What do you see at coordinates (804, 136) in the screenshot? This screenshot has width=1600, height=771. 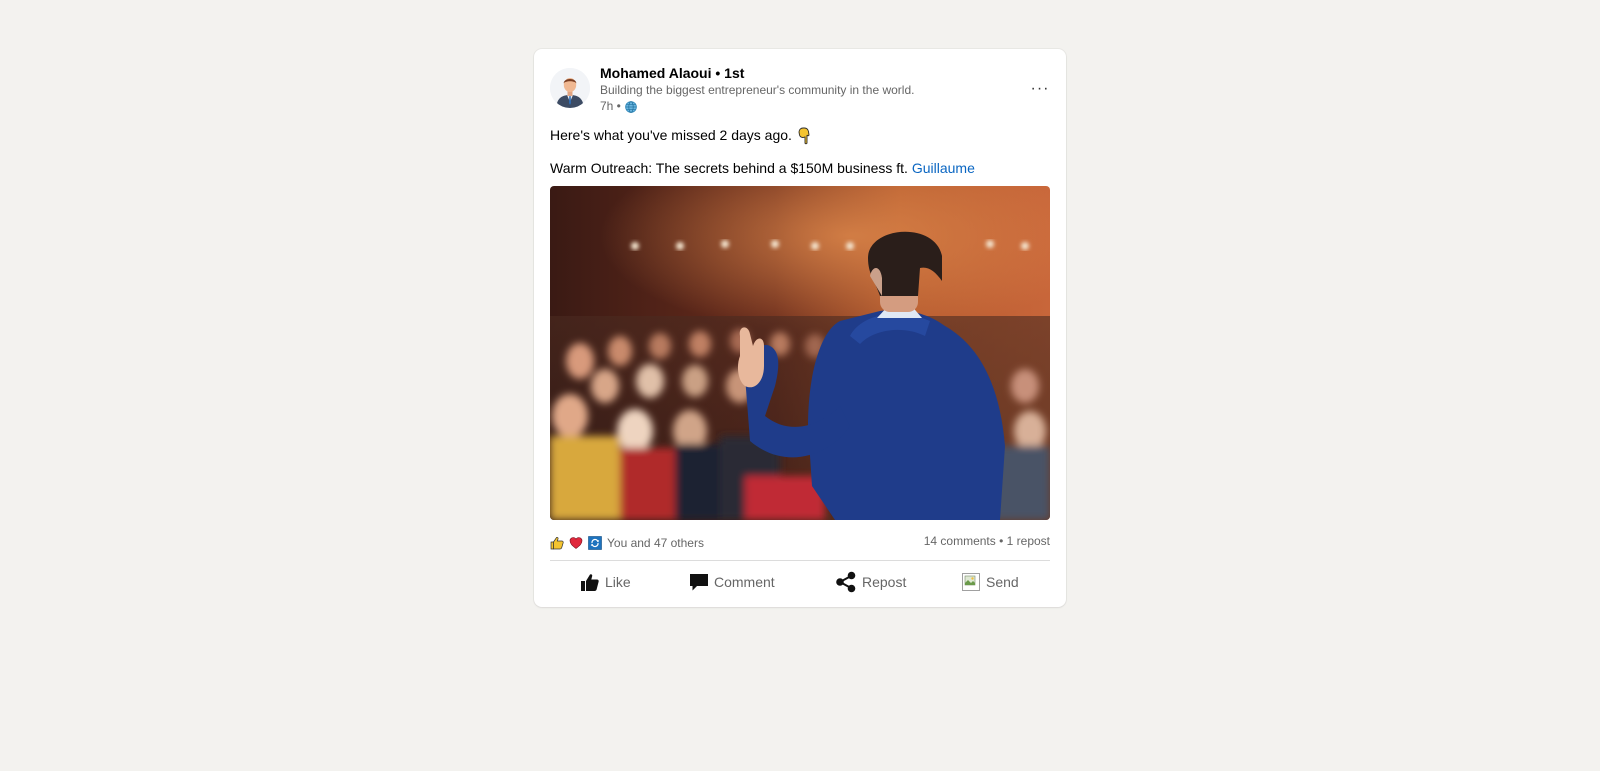 I see `point-down-icon` at bounding box center [804, 136].